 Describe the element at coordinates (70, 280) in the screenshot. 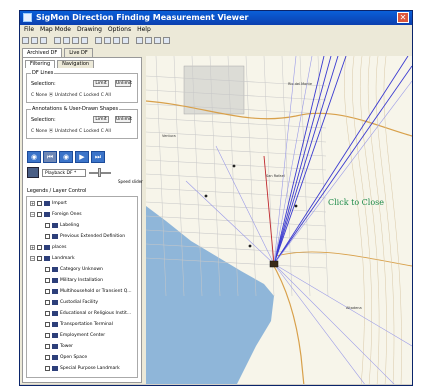

I see `tree-item: Military Installation` at that location.